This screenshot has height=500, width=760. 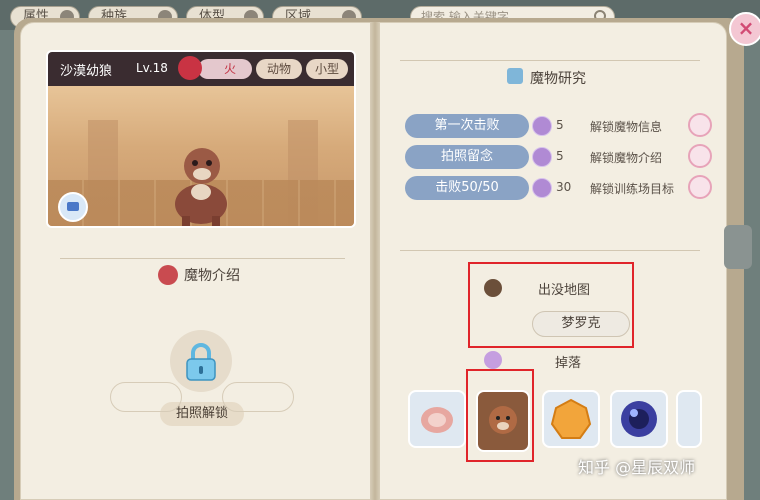 I want to click on intro-title: 魔物介绍, so click(x=212, y=276).